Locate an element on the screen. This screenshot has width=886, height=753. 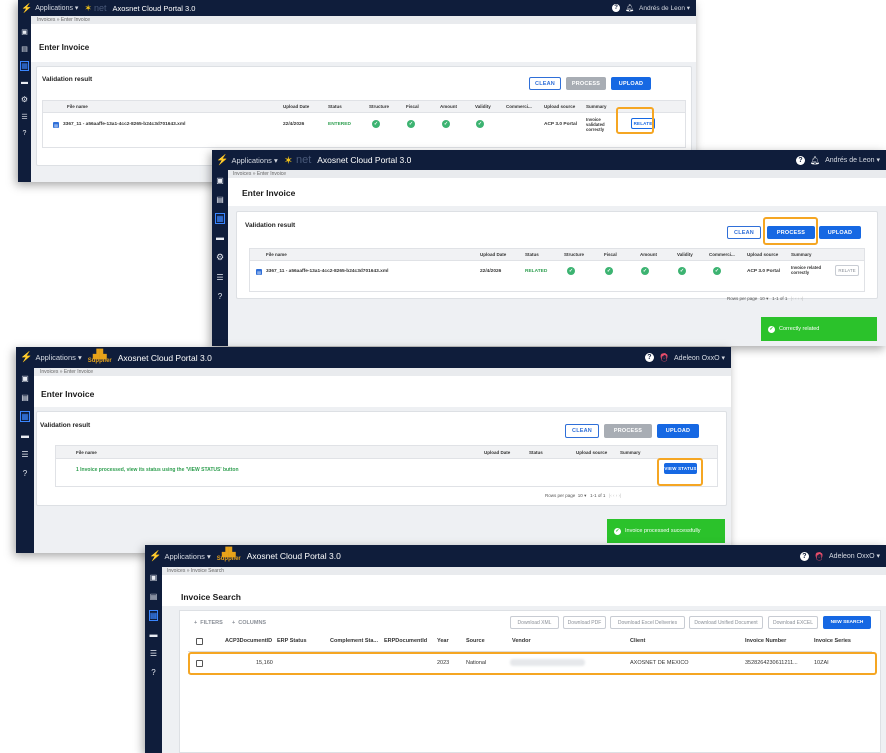
commercial-check-icon: ✓ is located at coordinates (717, 271).